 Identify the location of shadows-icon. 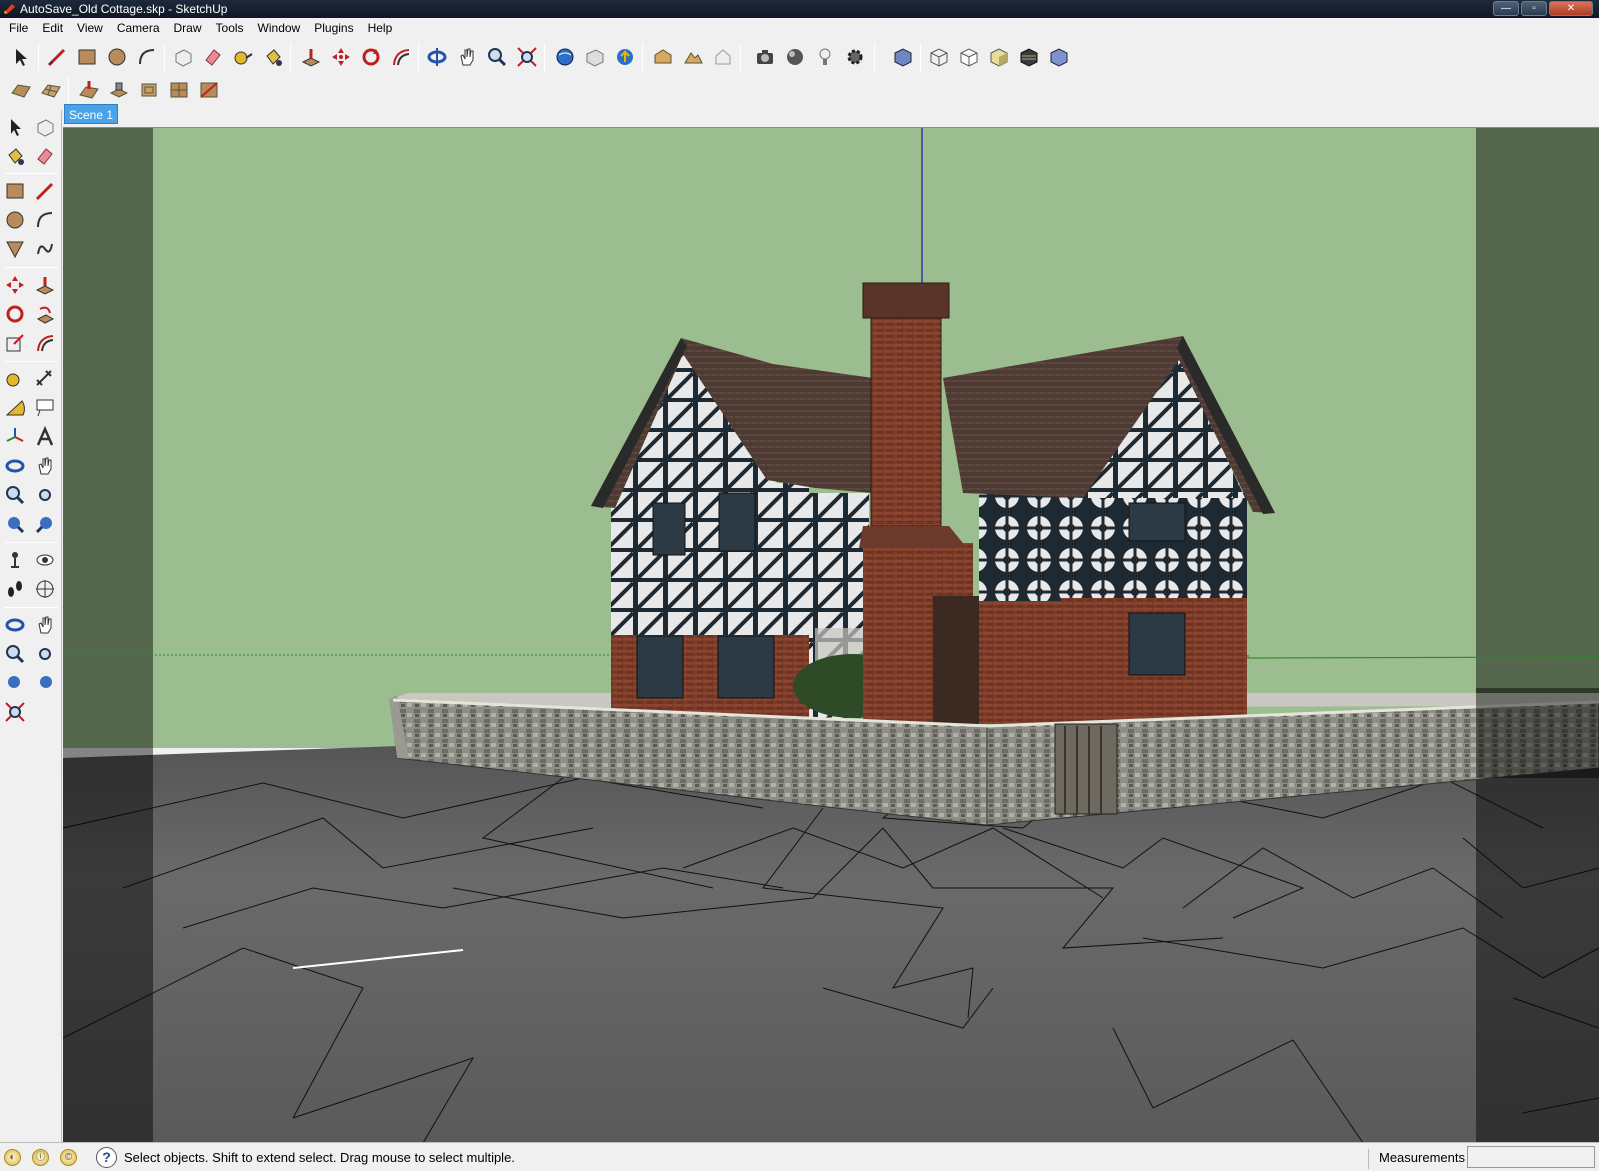
(795, 57).